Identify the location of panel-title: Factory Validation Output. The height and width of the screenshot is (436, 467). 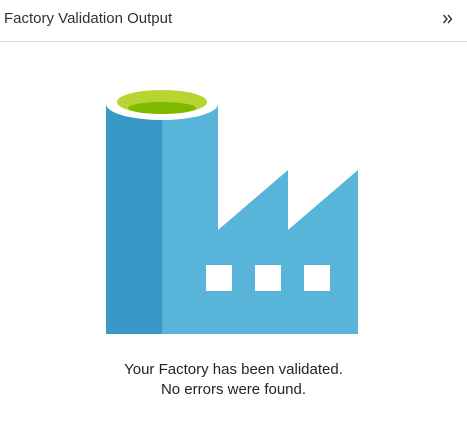
(88, 18).